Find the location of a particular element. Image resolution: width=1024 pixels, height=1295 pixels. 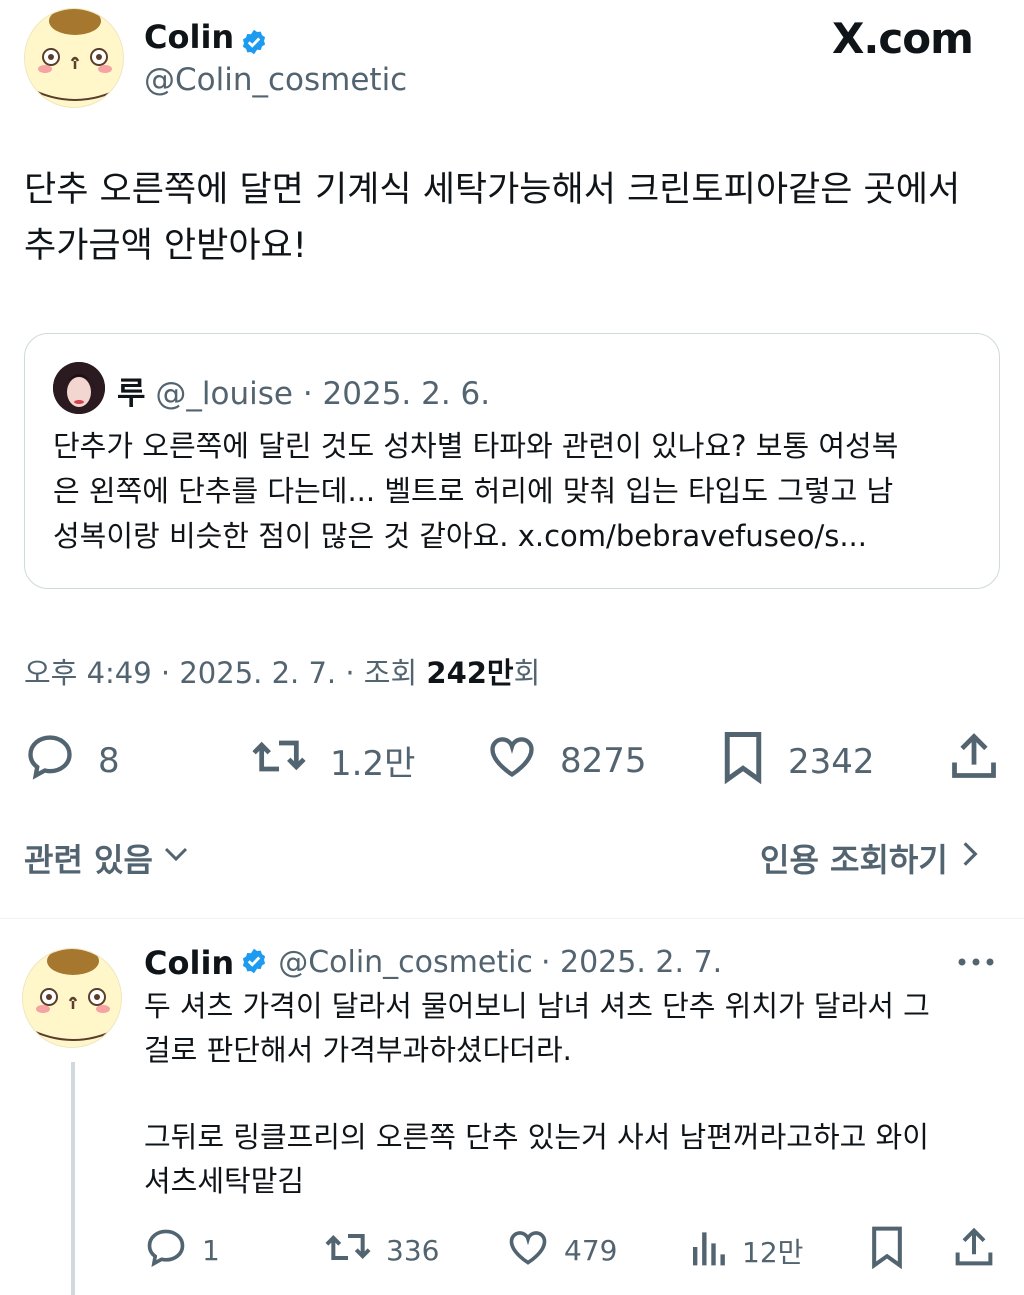

reply-reply-count: 1 is located at coordinates (211, 1250).